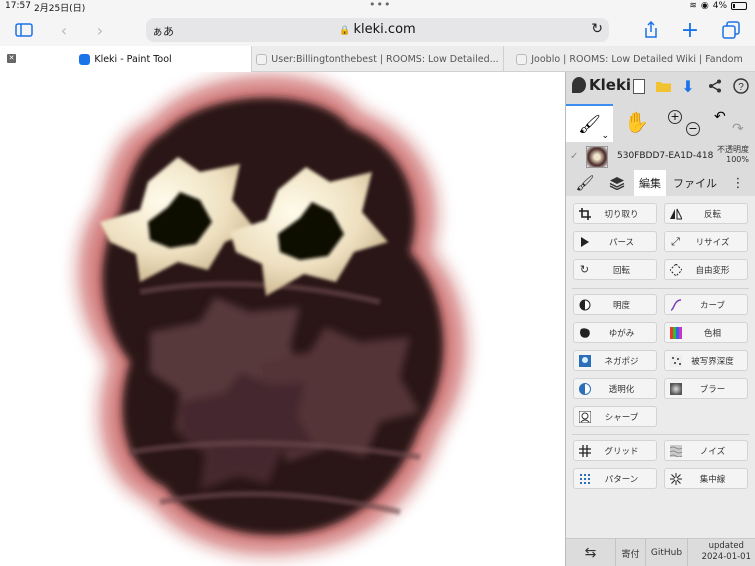  I want to click on perspective-icon, so click(584, 241).